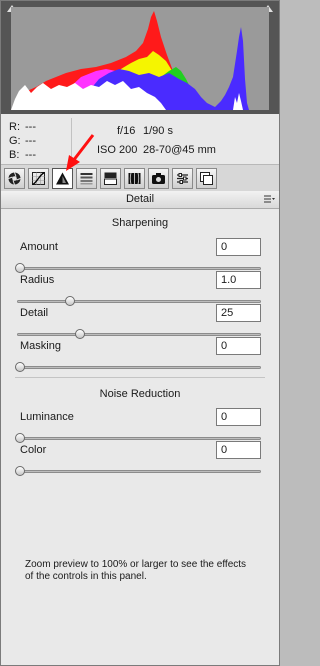  I want to click on detail-input: 25, so click(238, 313).